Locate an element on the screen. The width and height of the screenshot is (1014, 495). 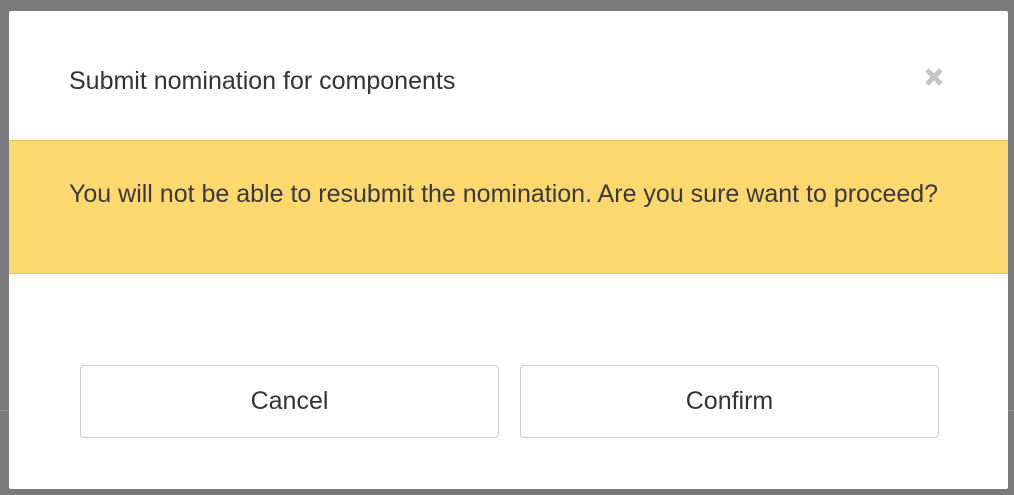
close-icon is located at coordinates (934, 77).